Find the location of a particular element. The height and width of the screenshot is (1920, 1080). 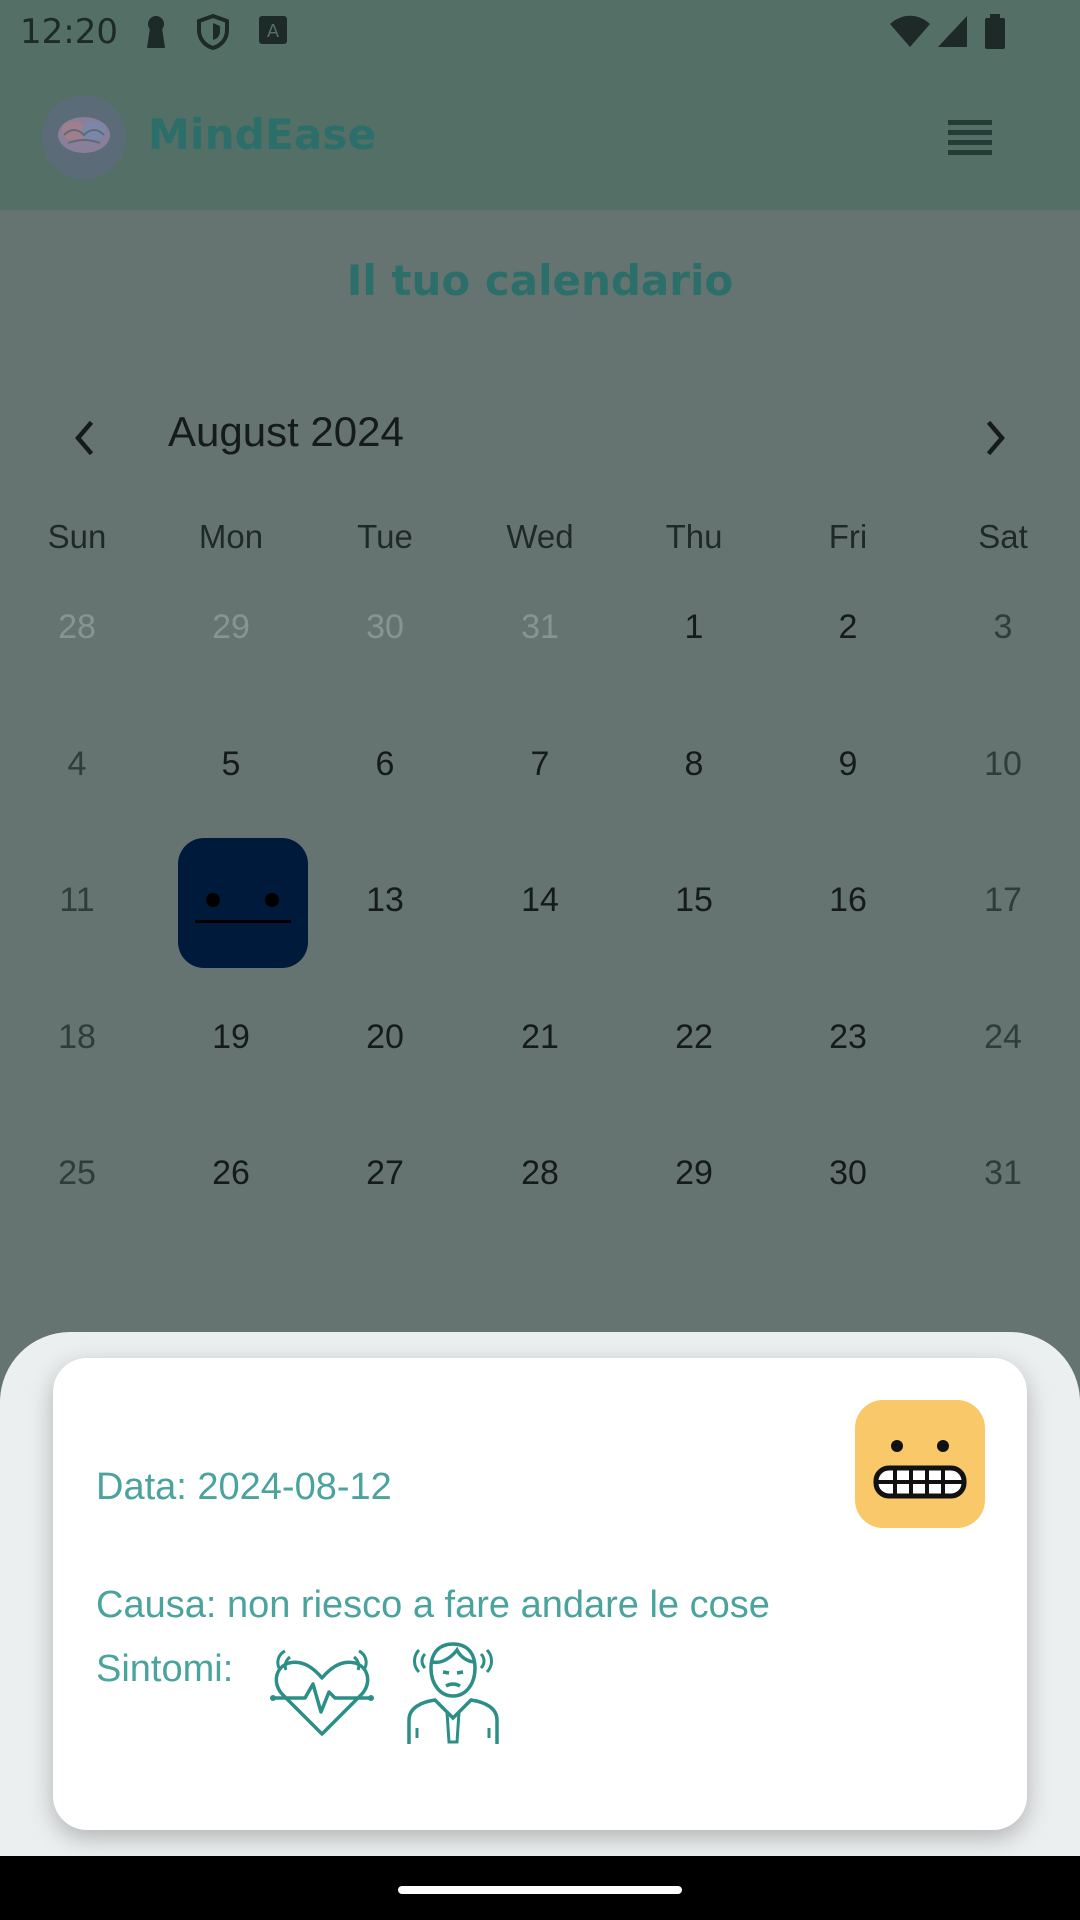

chevron-right-icon is located at coordinates (996, 438).